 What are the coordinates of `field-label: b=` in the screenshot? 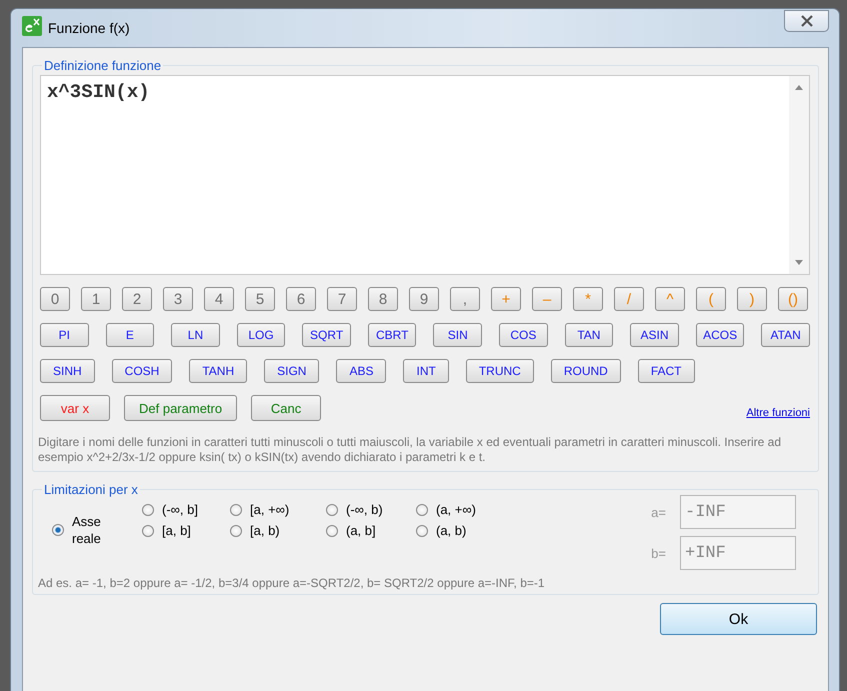 It's located at (658, 553).